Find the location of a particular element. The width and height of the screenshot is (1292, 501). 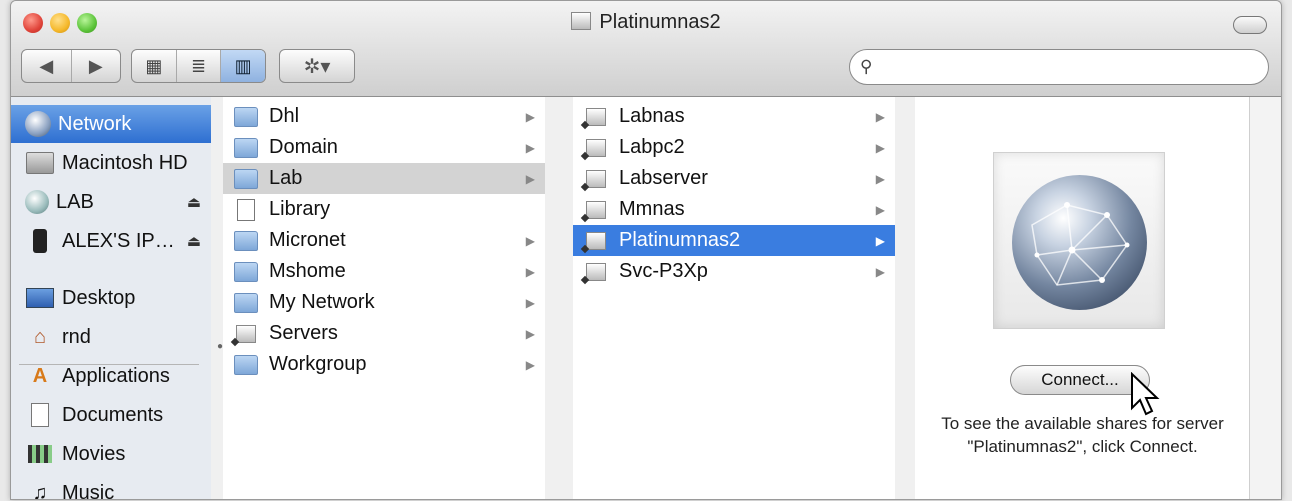

list-item: Labnas ▶ is located at coordinates (734, 116).